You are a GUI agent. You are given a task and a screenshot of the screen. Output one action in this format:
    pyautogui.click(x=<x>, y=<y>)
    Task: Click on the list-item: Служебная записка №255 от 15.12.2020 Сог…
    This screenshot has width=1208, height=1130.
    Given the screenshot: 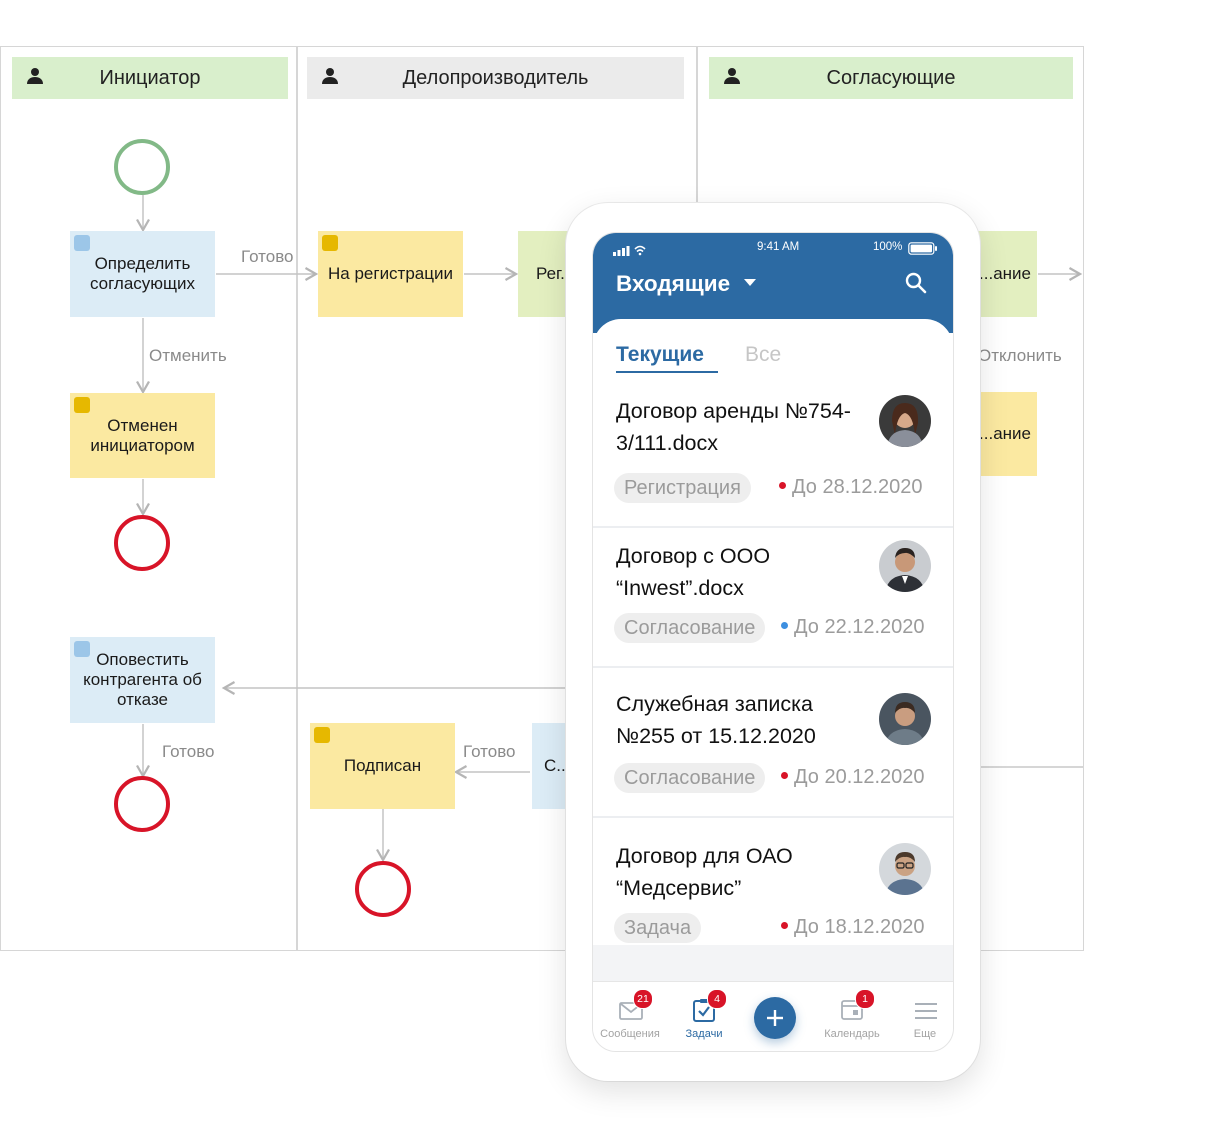 What is the action you would take?
    pyautogui.click(x=773, y=742)
    